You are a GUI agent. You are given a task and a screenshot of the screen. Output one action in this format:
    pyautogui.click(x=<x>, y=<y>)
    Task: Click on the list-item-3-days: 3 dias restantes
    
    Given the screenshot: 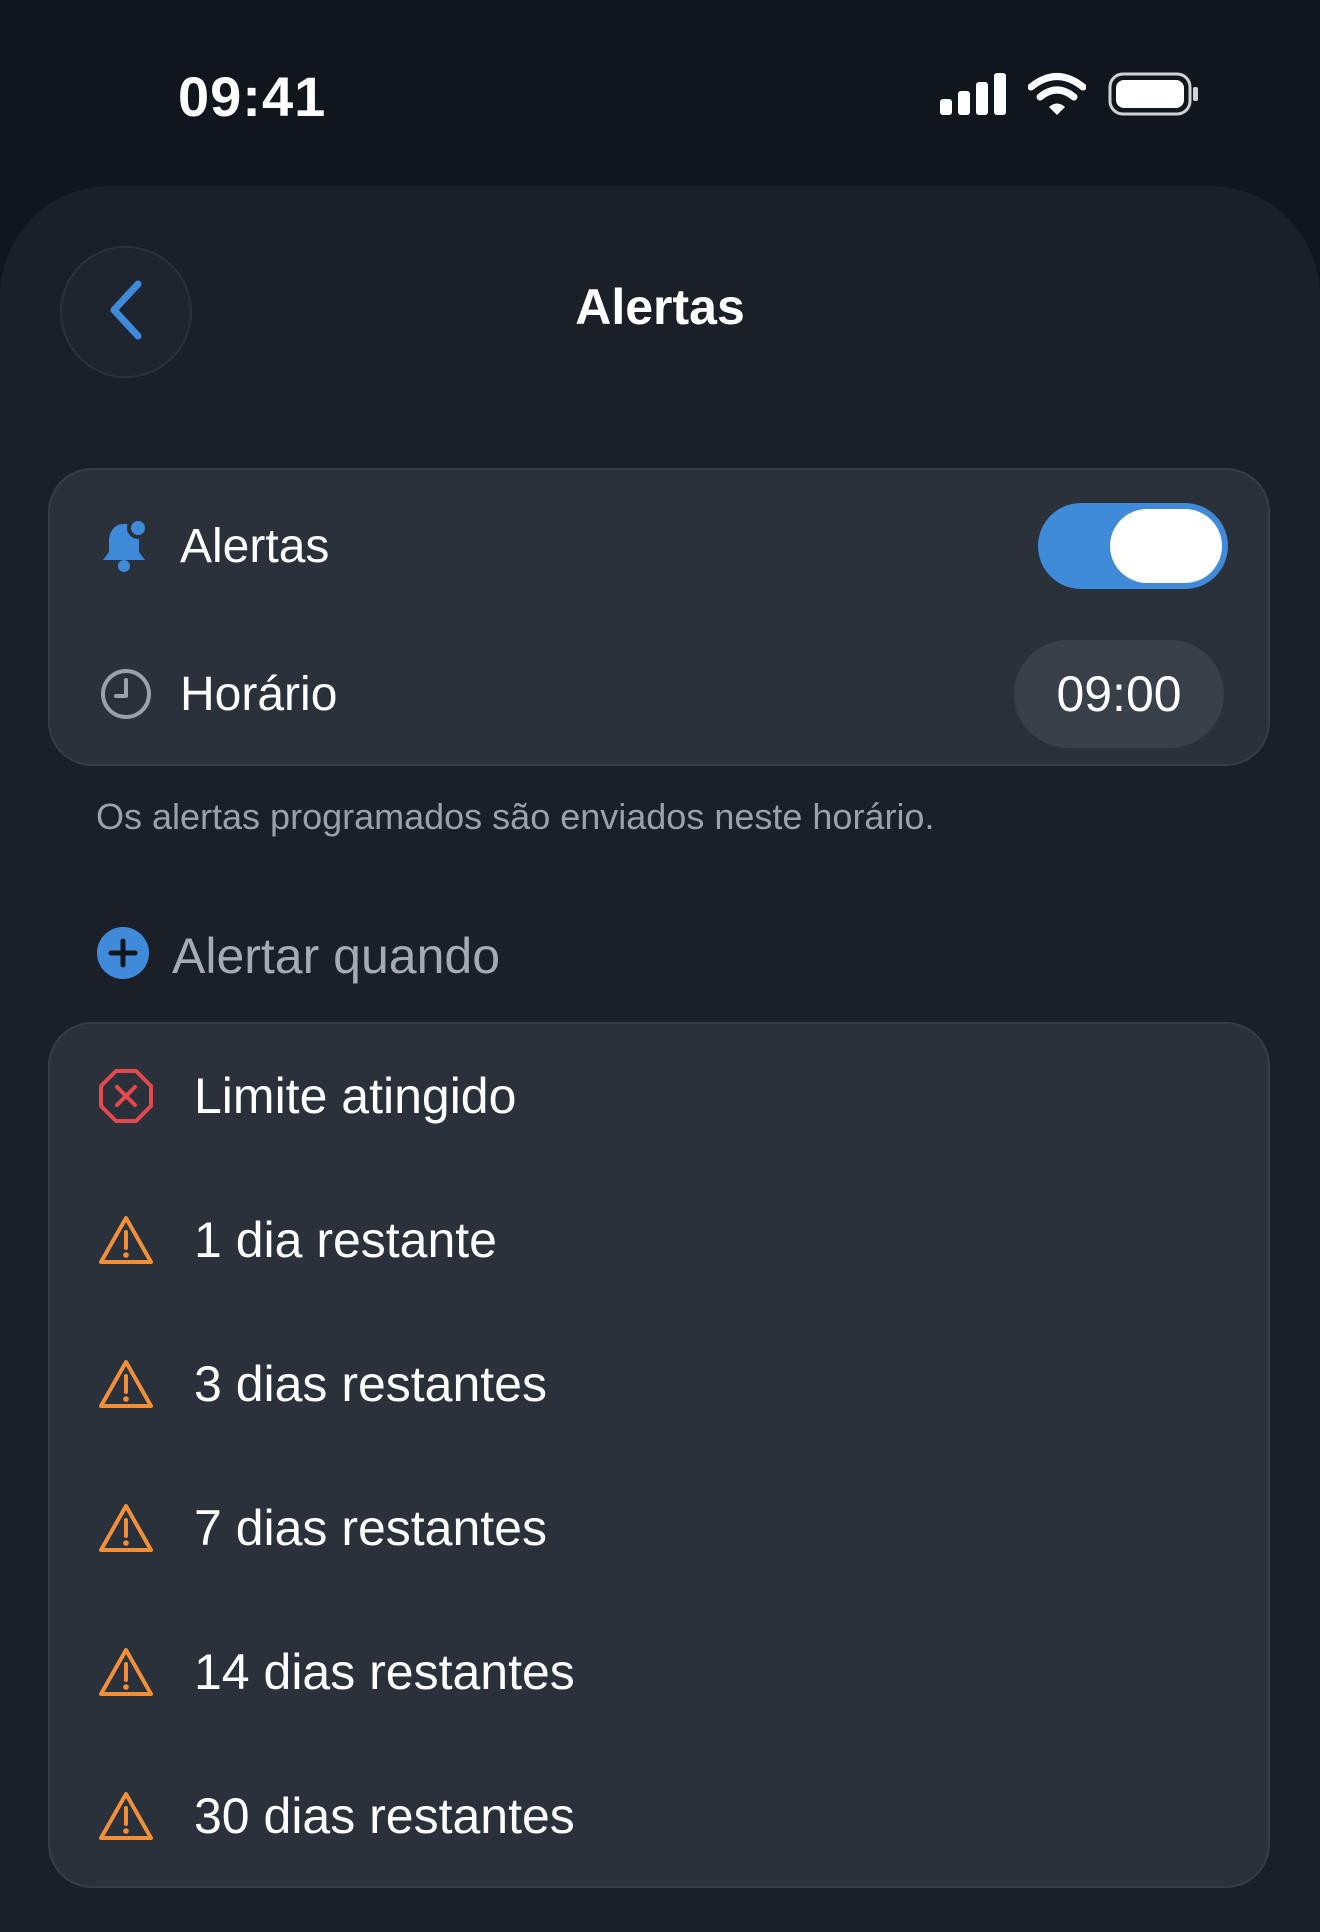 What is the action you would take?
    pyautogui.click(x=659, y=1384)
    